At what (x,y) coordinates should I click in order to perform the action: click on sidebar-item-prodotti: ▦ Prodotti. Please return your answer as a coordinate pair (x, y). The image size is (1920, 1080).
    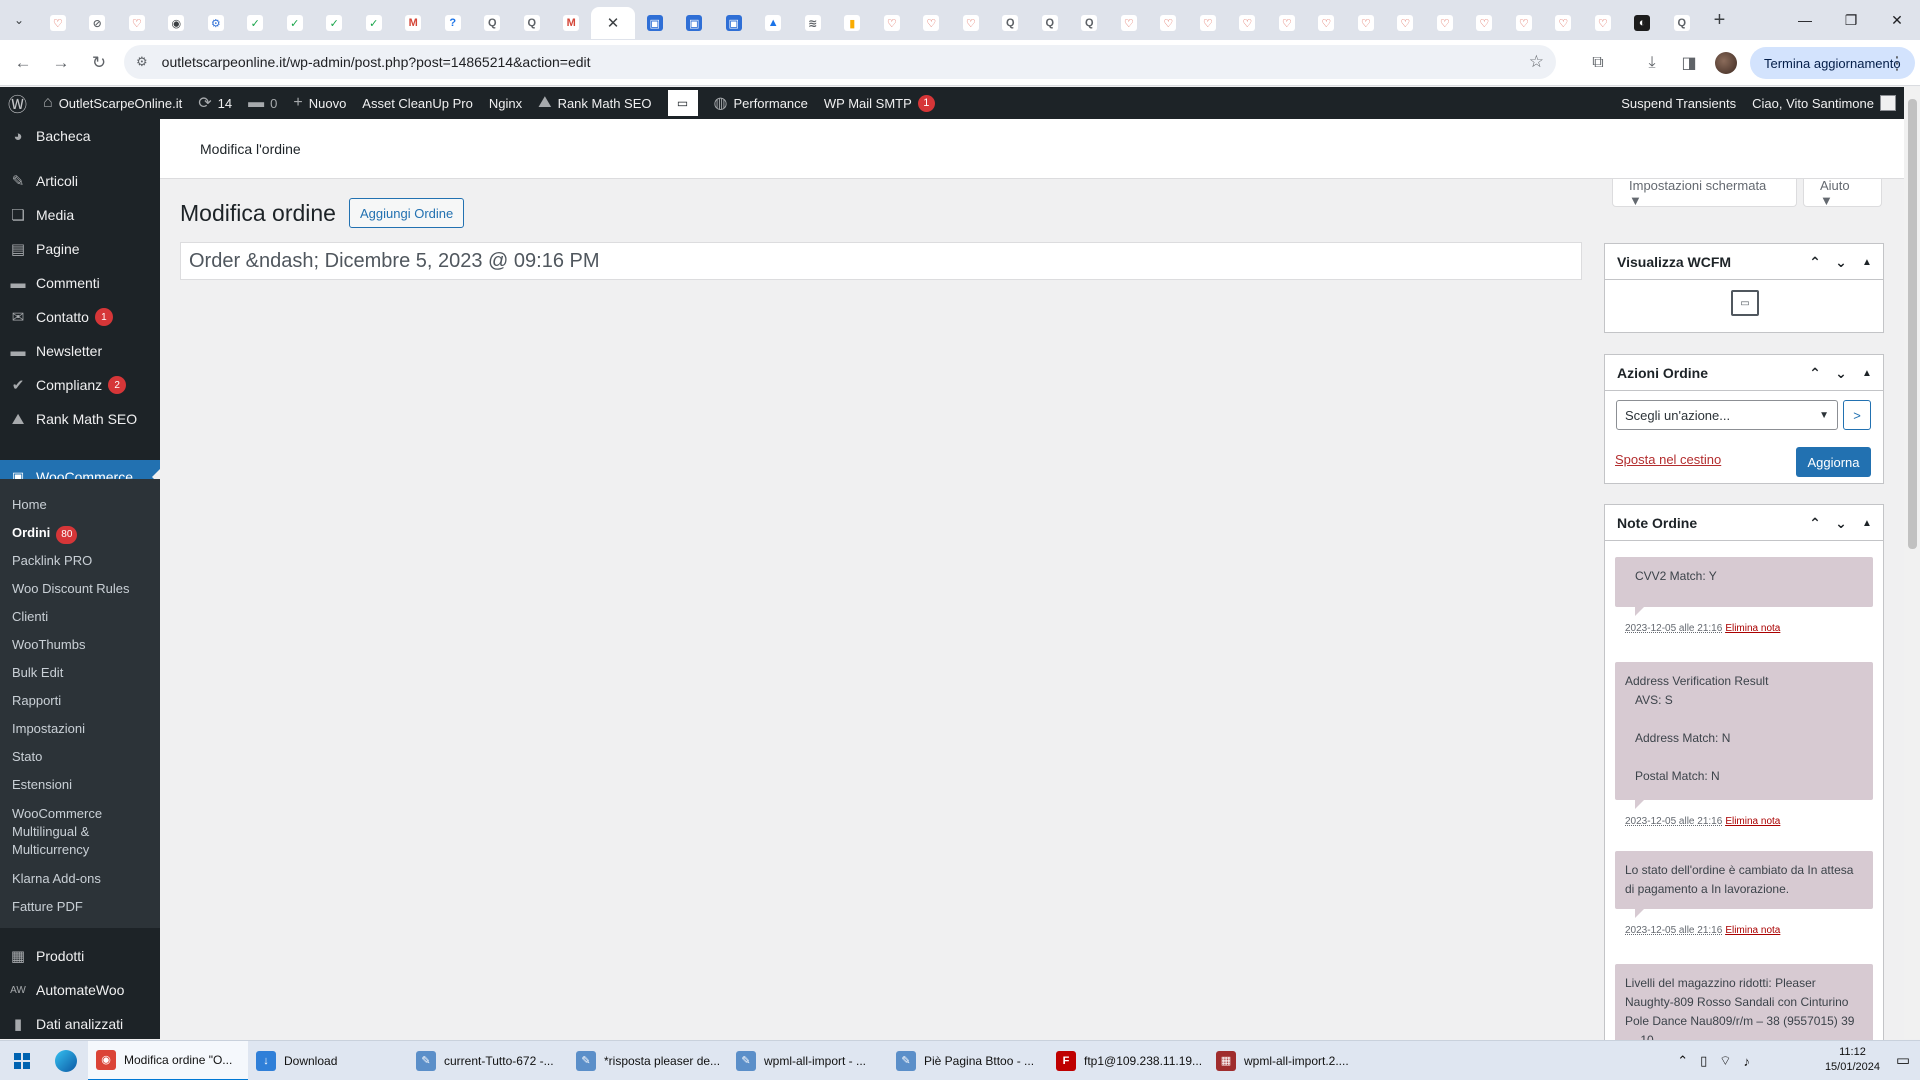
    Looking at the image, I should click on (80, 956).